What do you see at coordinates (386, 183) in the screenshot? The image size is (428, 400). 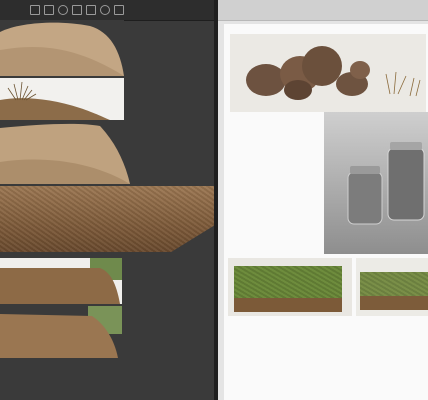 I see `jars-graphic` at bounding box center [386, 183].